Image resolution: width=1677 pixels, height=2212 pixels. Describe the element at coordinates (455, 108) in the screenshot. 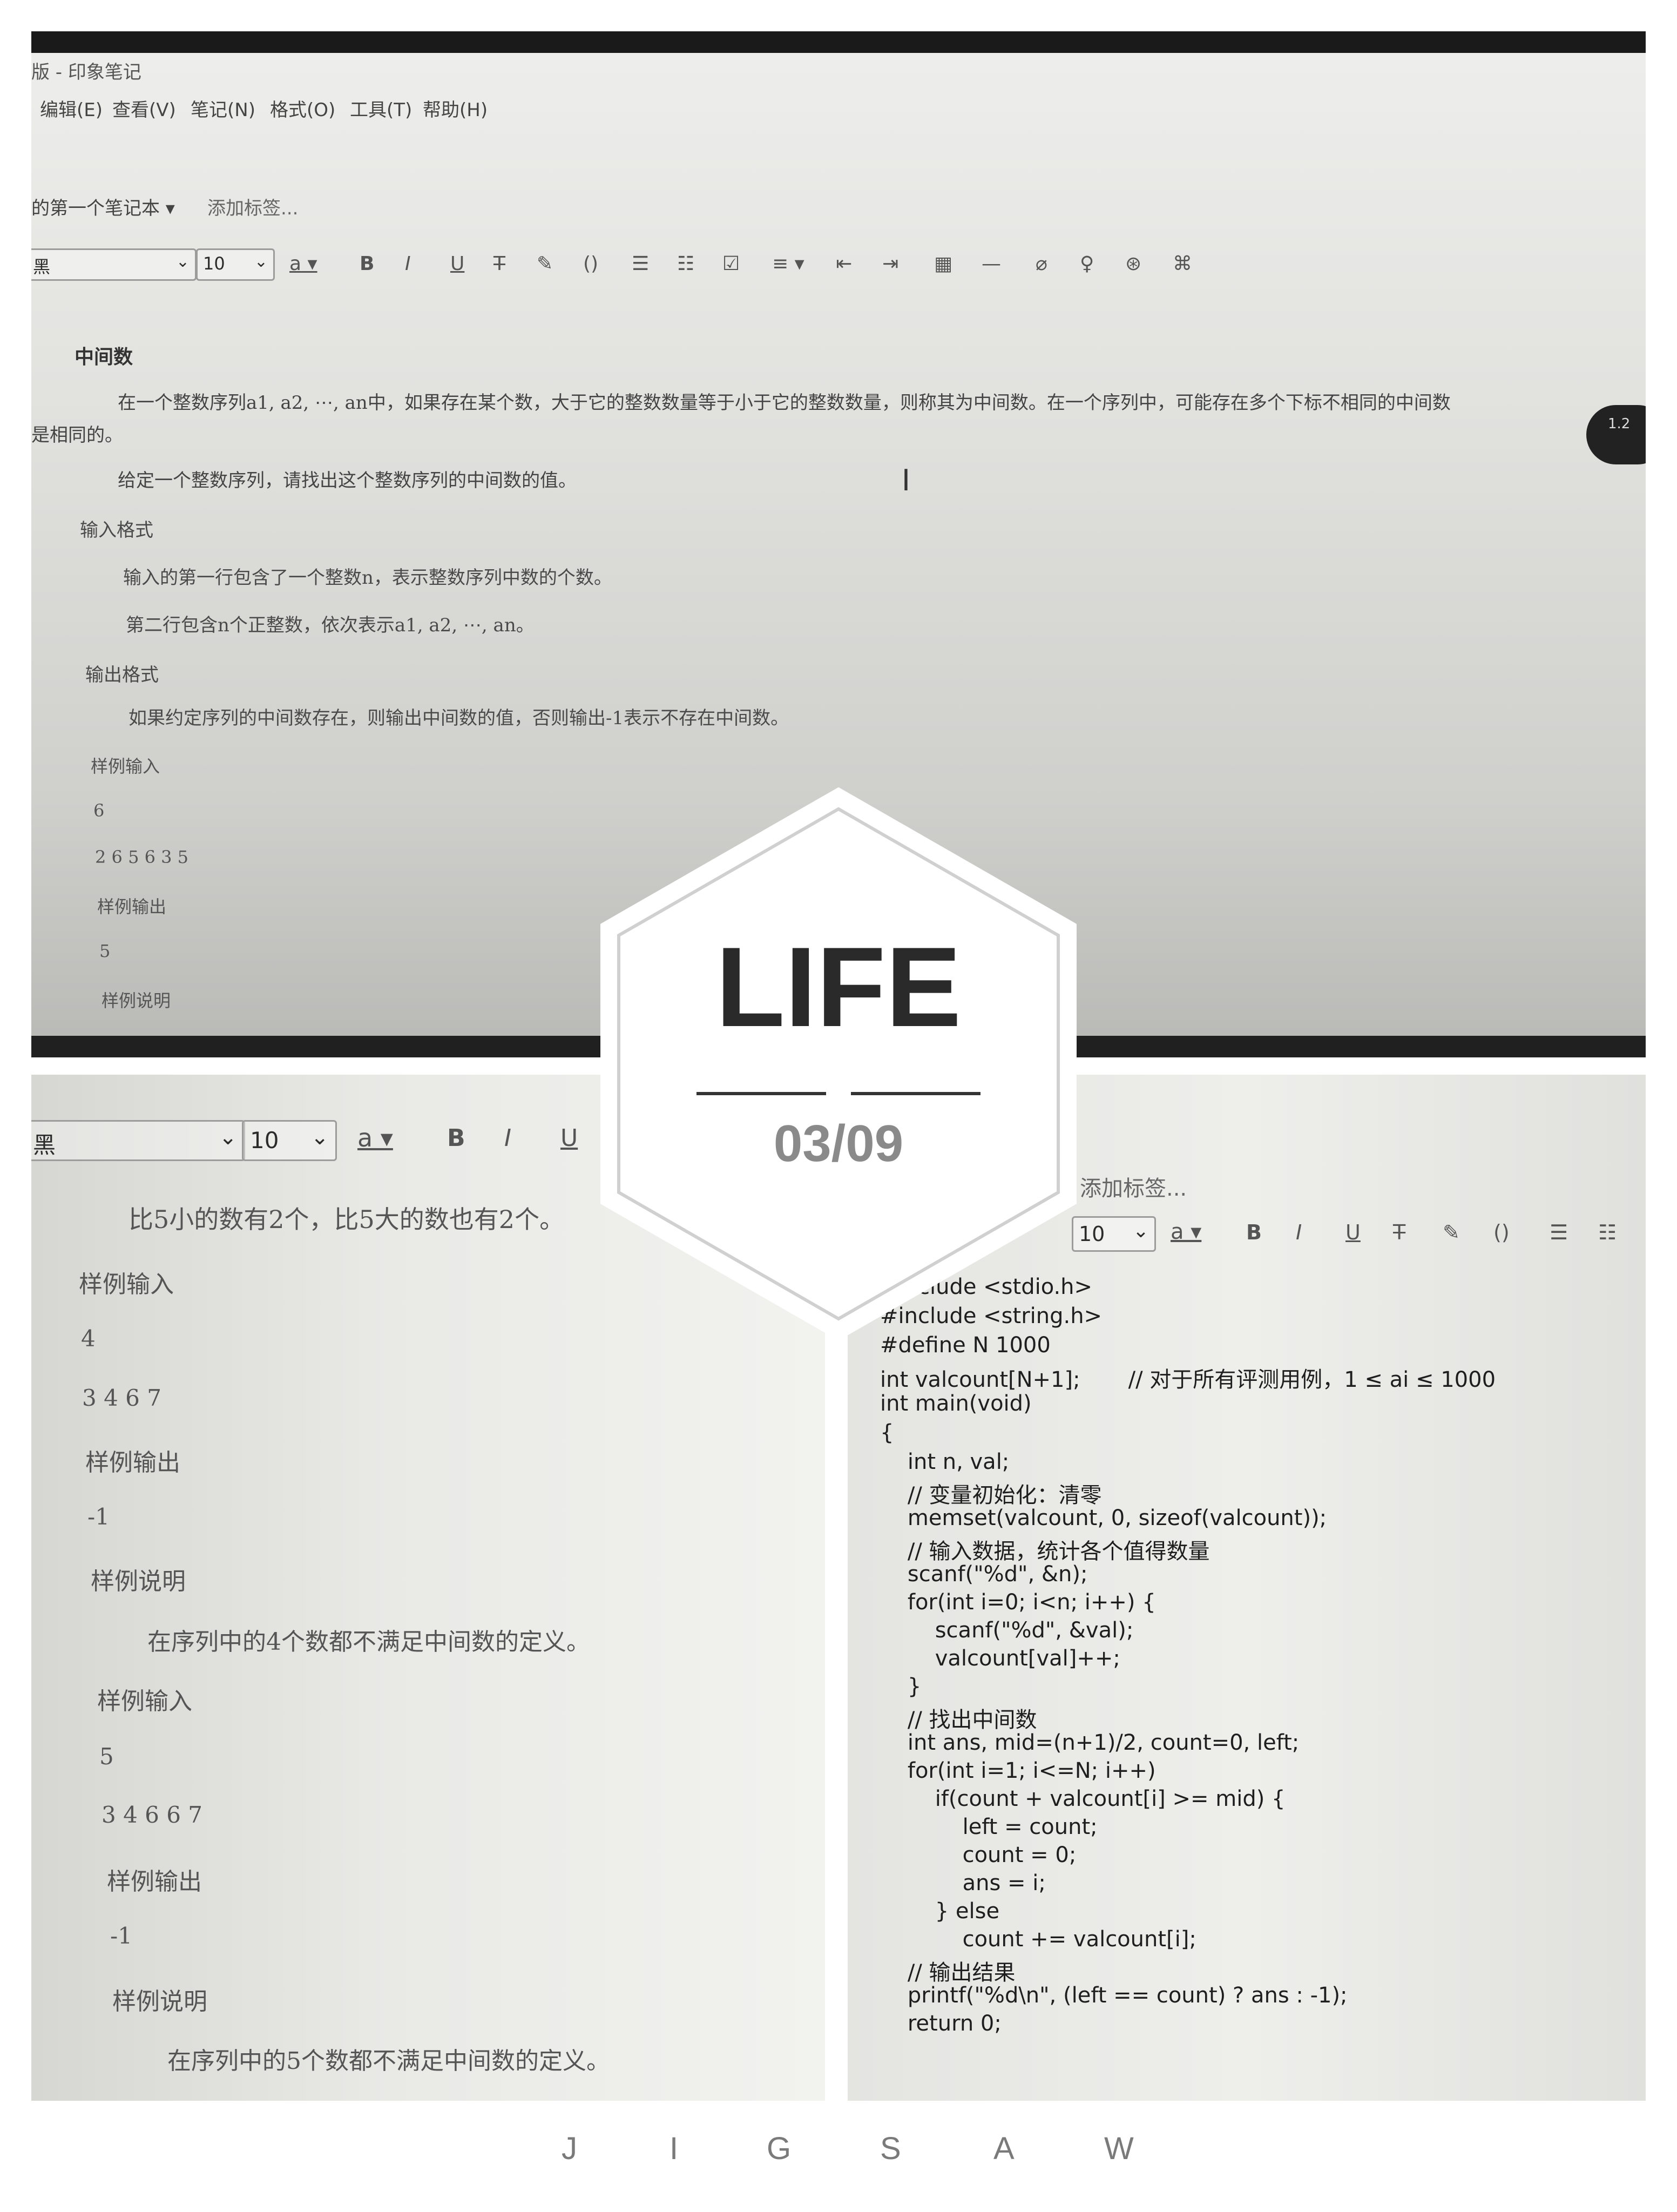

I see `menu-help: 帮助(H)` at that location.